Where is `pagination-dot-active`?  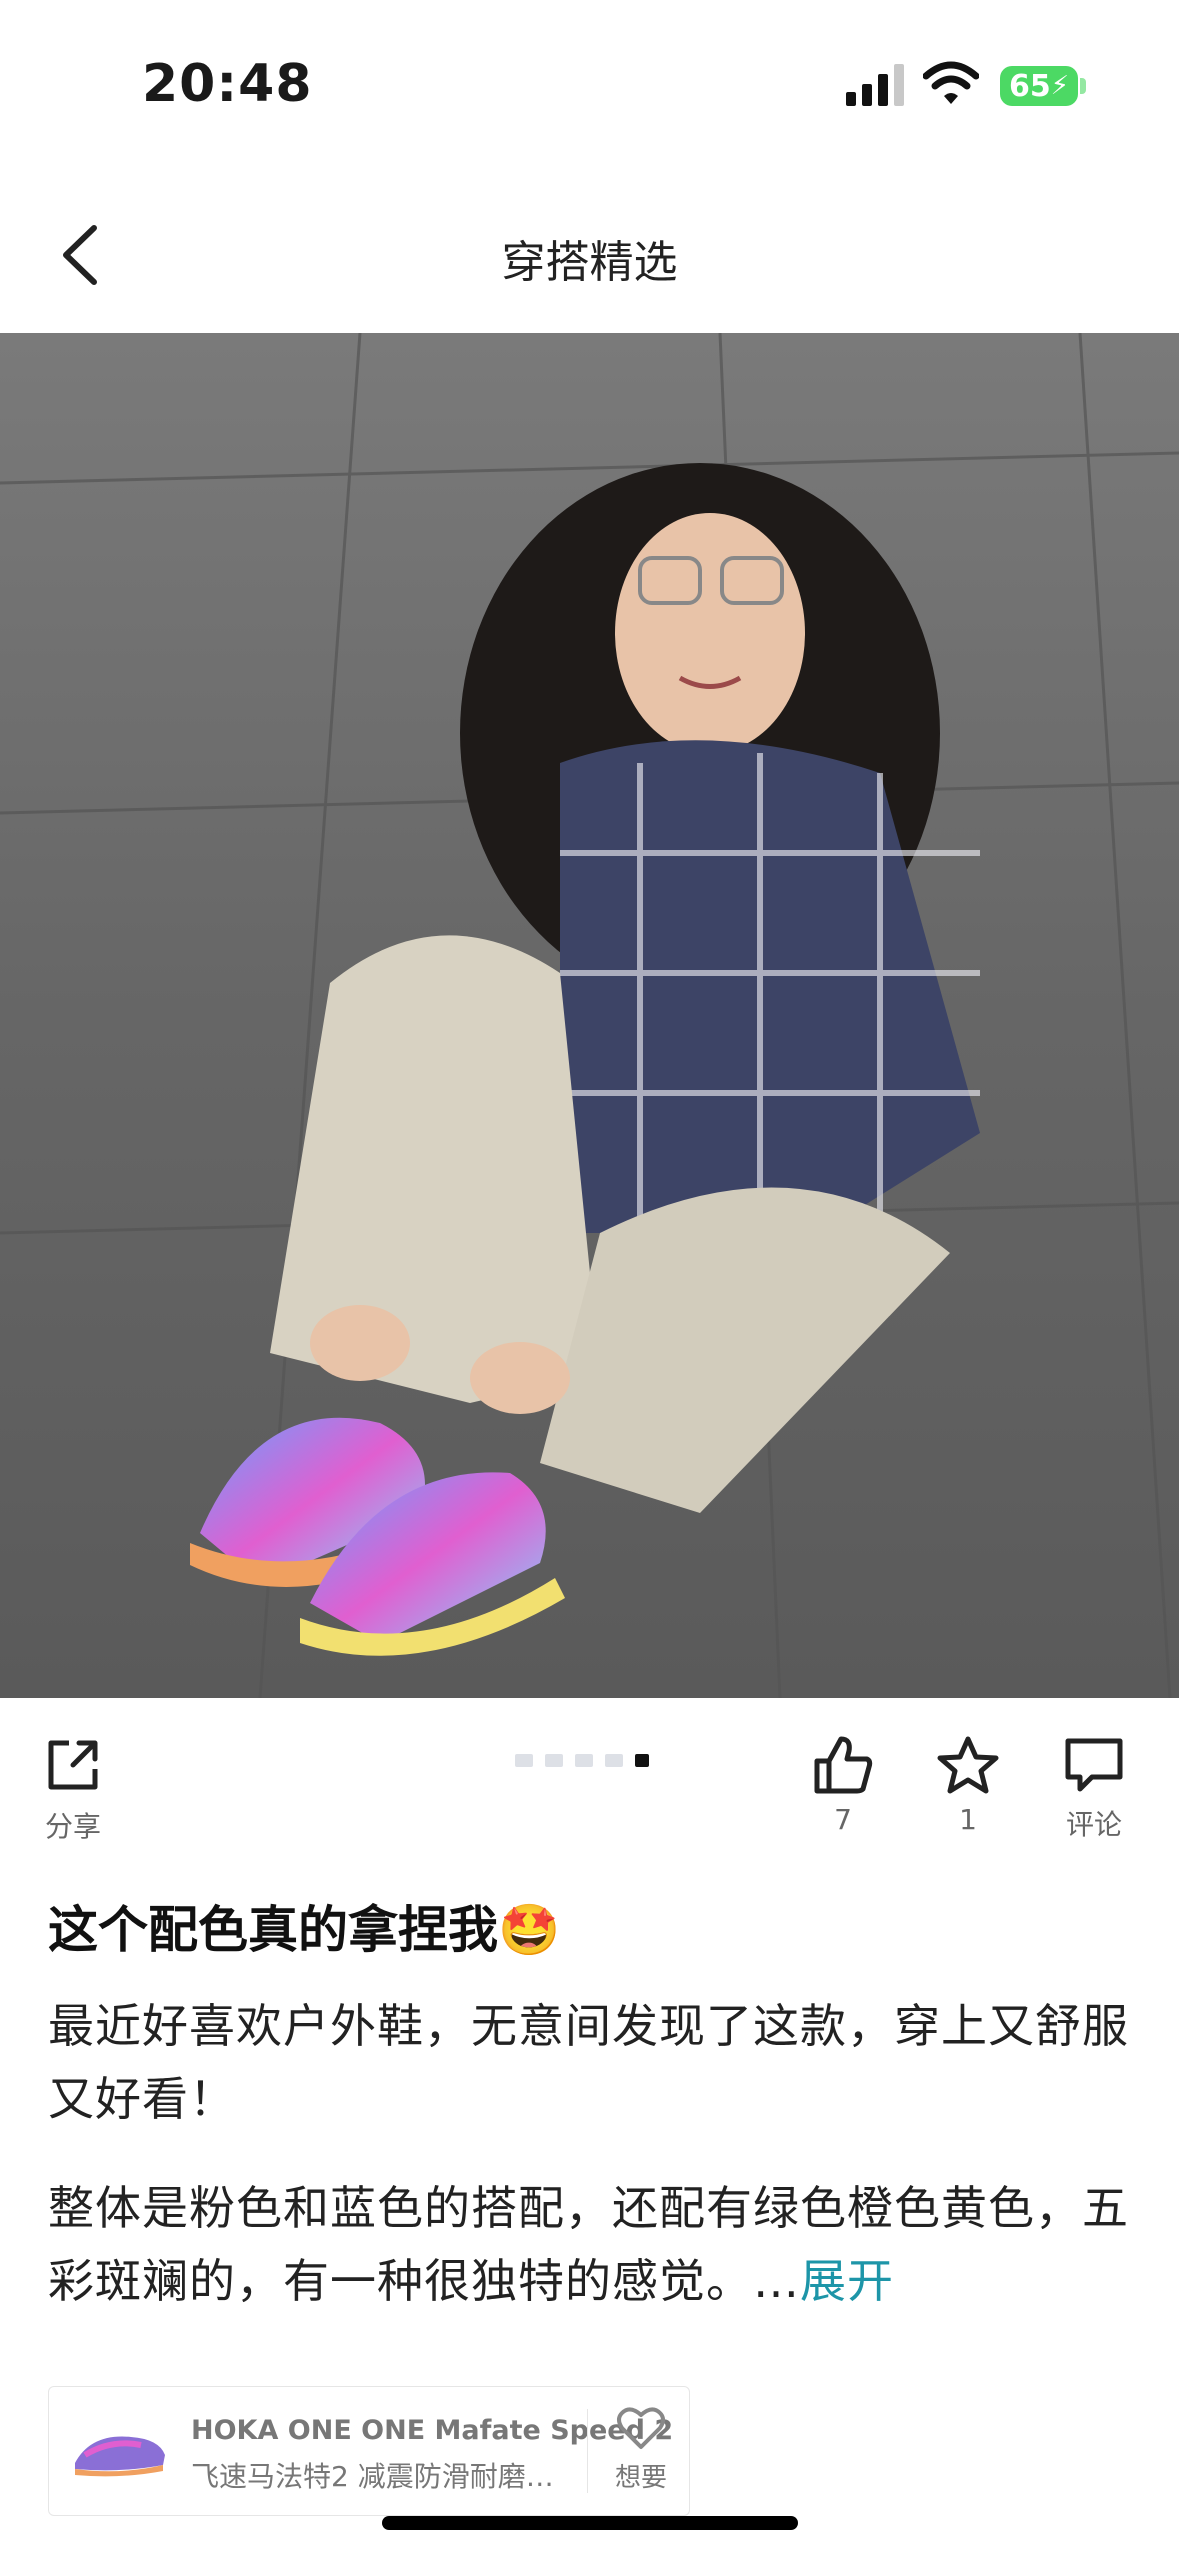
pagination-dot-active is located at coordinates (642, 1760).